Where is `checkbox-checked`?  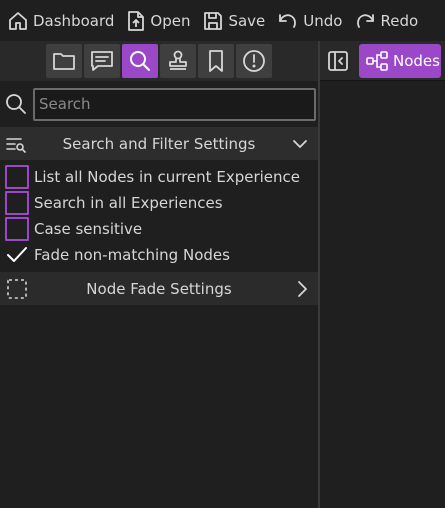
checkbox-checked is located at coordinates (17, 255).